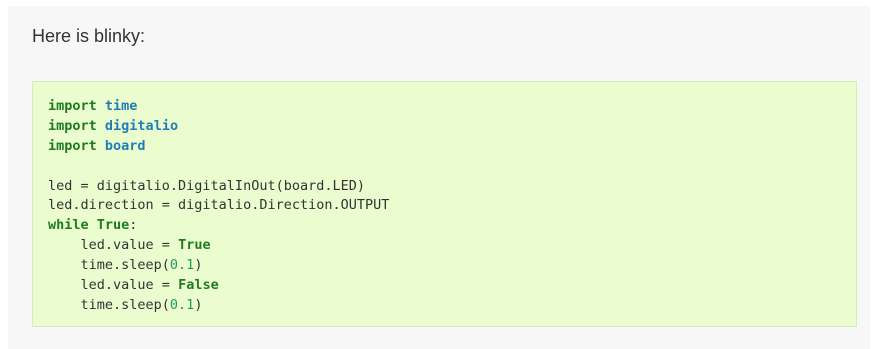  I want to click on code-line-3: import board, so click(218, 147).